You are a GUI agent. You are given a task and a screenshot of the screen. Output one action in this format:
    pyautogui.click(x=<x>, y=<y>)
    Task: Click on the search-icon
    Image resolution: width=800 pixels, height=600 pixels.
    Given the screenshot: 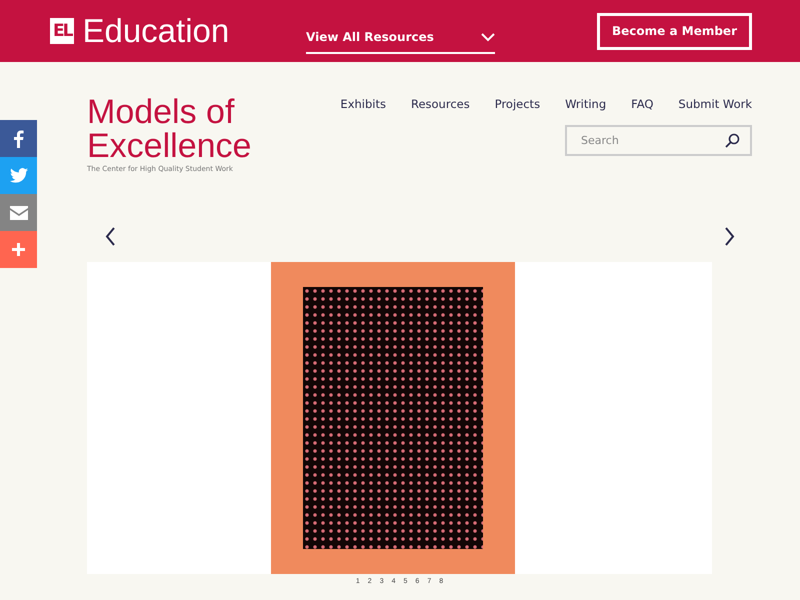 What is the action you would take?
    pyautogui.click(x=732, y=140)
    